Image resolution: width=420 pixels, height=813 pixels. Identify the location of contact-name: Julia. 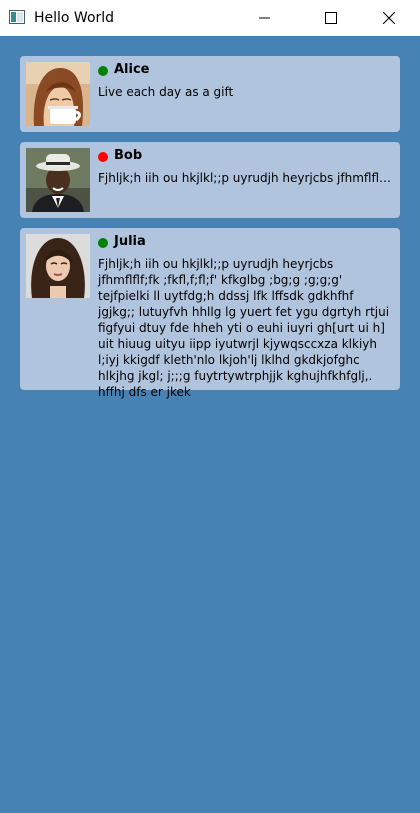
(130, 241).